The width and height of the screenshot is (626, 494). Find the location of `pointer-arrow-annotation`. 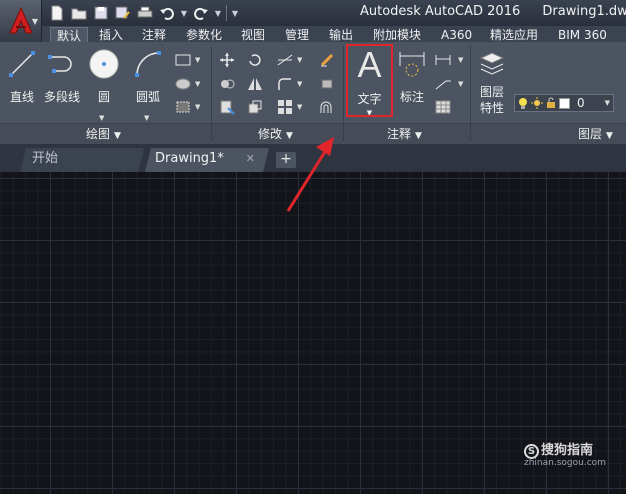

pointer-arrow-annotation is located at coordinates (310, 174).